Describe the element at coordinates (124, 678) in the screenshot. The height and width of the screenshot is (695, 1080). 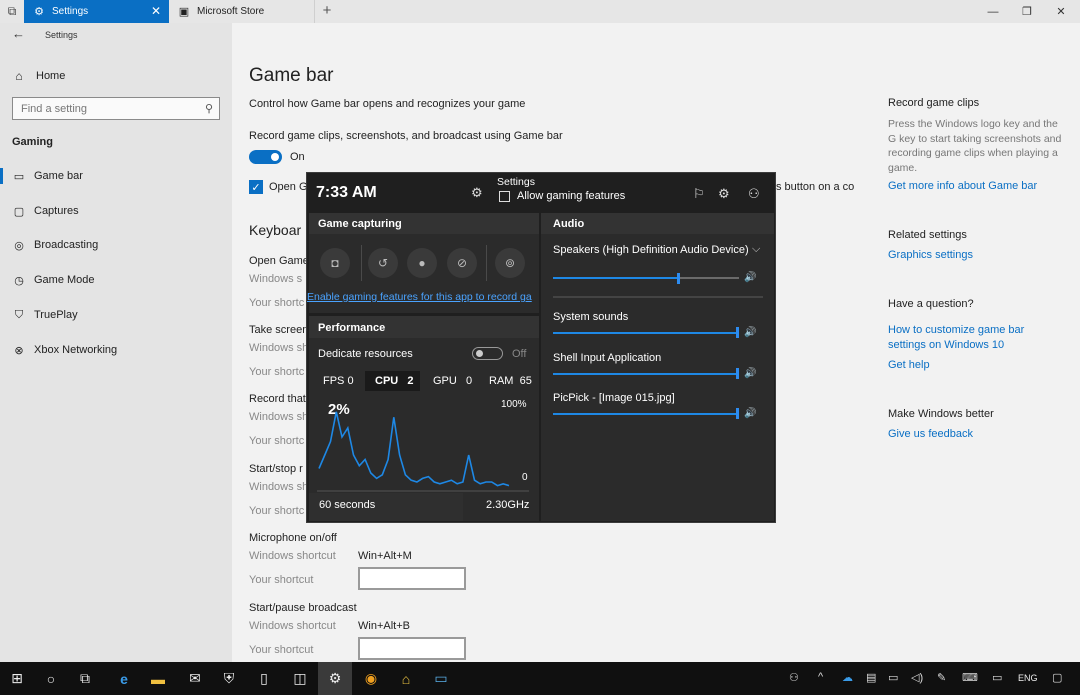
I see `edge-icon: e` at that location.